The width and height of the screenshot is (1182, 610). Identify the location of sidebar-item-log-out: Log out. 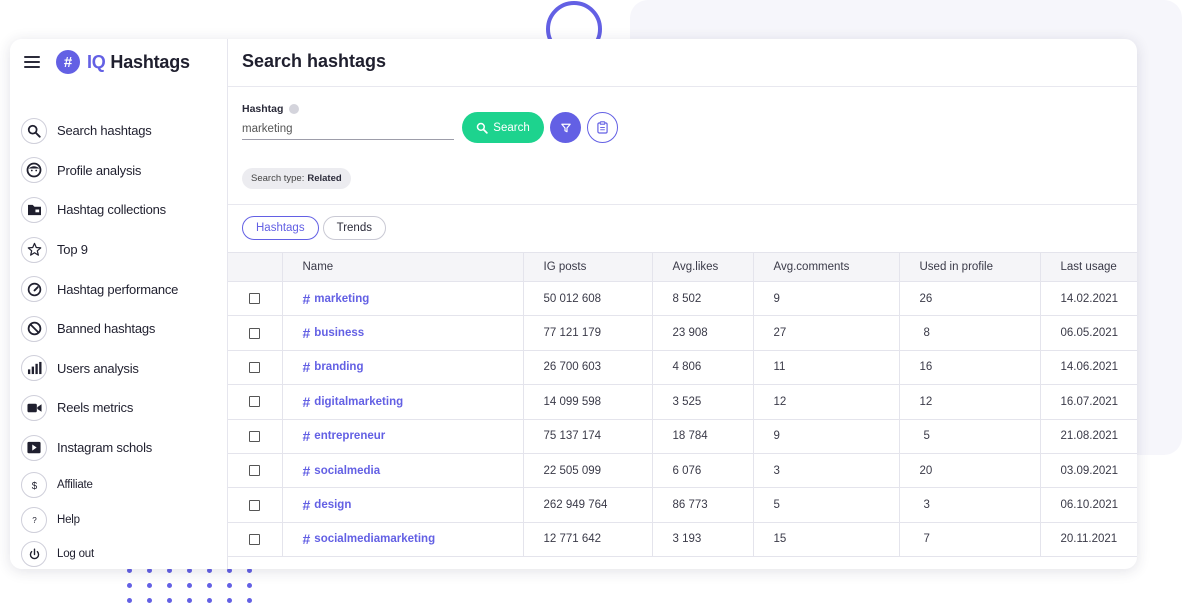
(121, 553).